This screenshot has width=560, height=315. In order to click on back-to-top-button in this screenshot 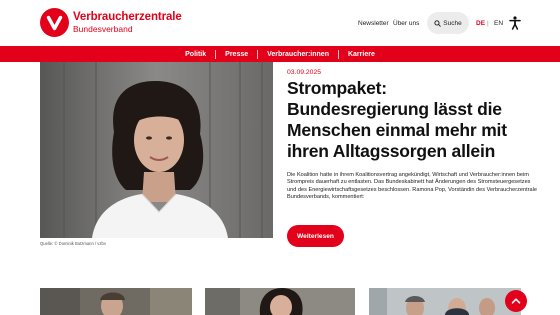, I will do `click(516, 301)`.